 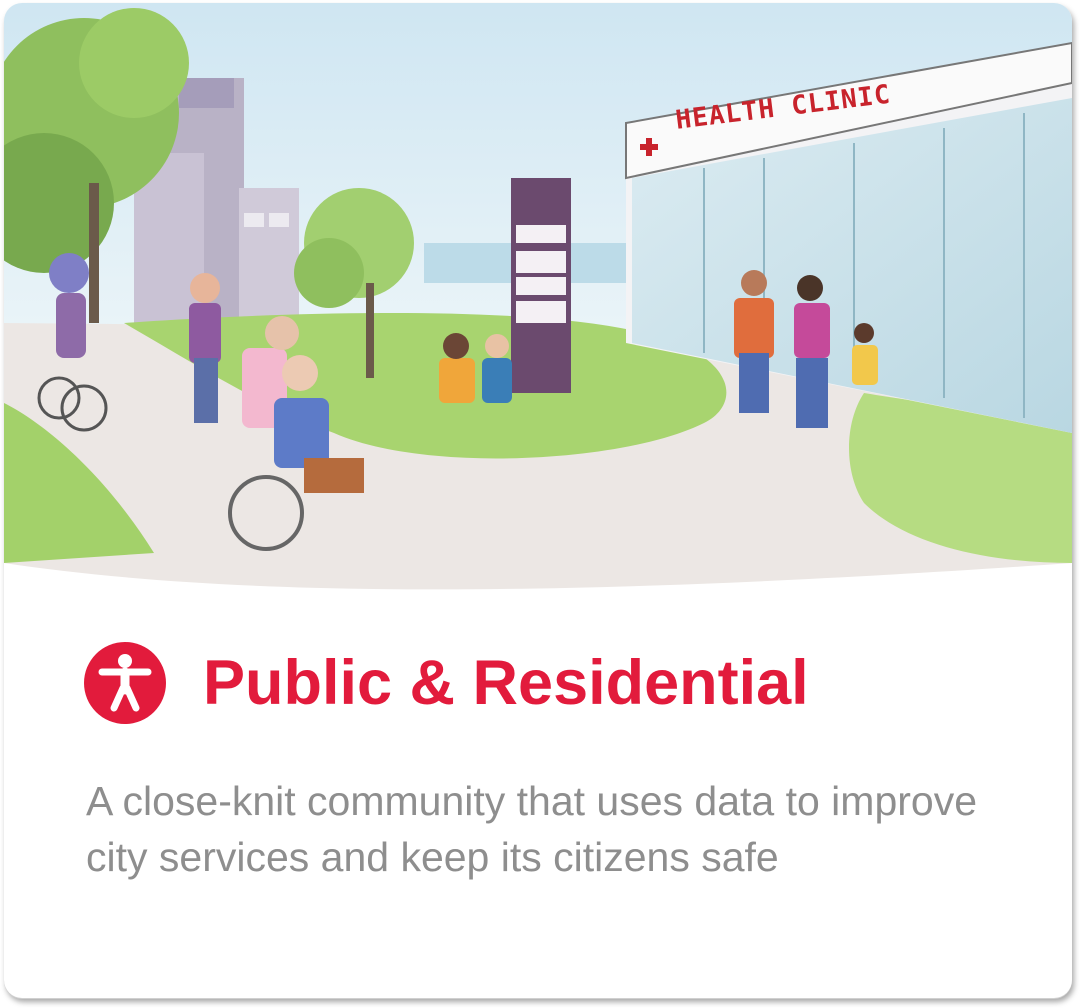 I want to click on accessibility-icon, so click(x=125, y=683).